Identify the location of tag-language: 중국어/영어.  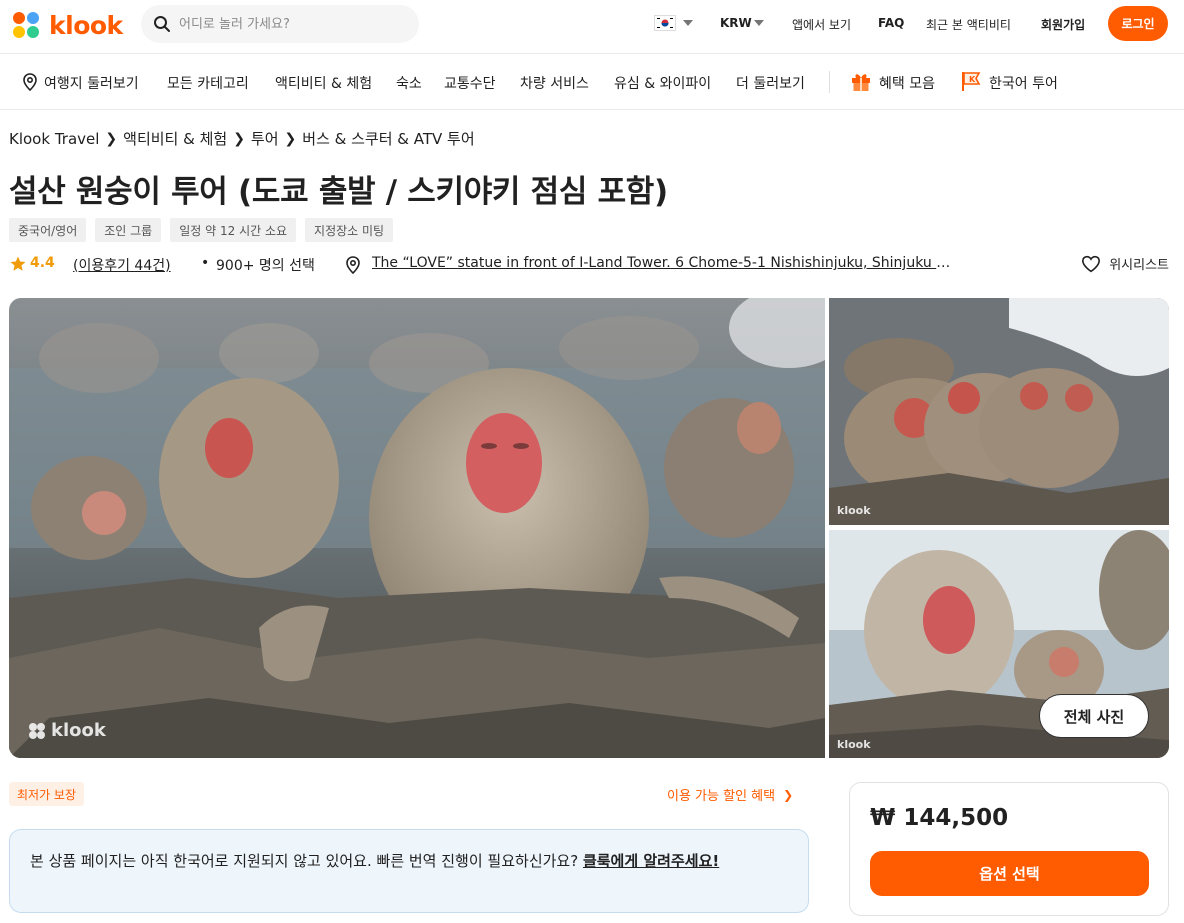
(48, 230).